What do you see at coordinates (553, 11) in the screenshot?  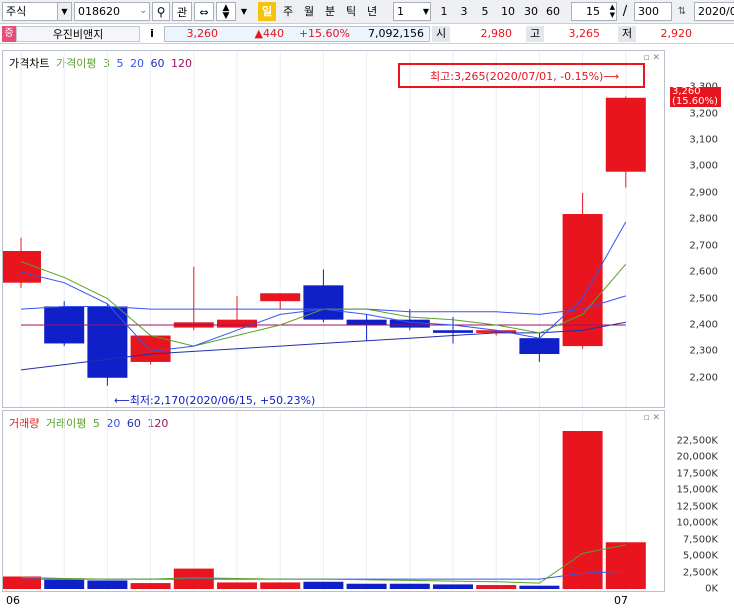 I see `quick-60-button: 60` at bounding box center [553, 11].